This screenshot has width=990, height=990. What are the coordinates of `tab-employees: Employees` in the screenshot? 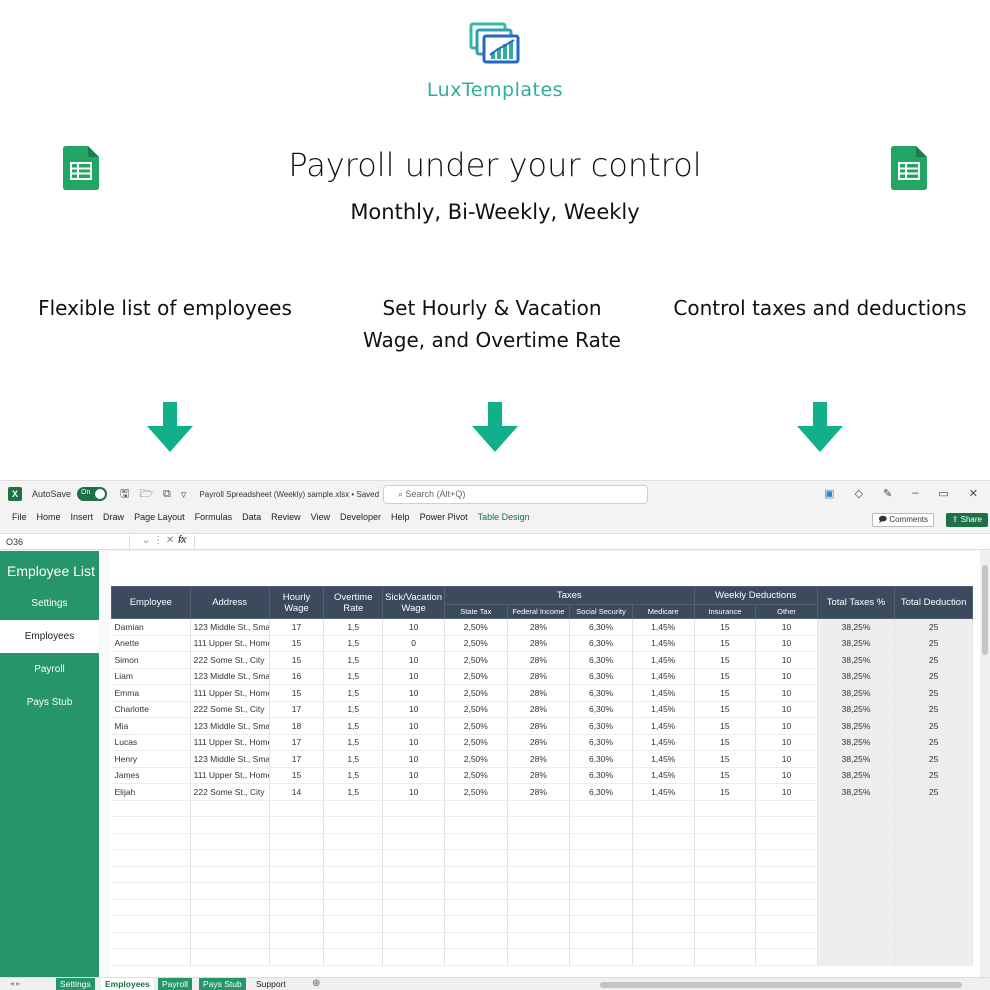 It's located at (127, 984).